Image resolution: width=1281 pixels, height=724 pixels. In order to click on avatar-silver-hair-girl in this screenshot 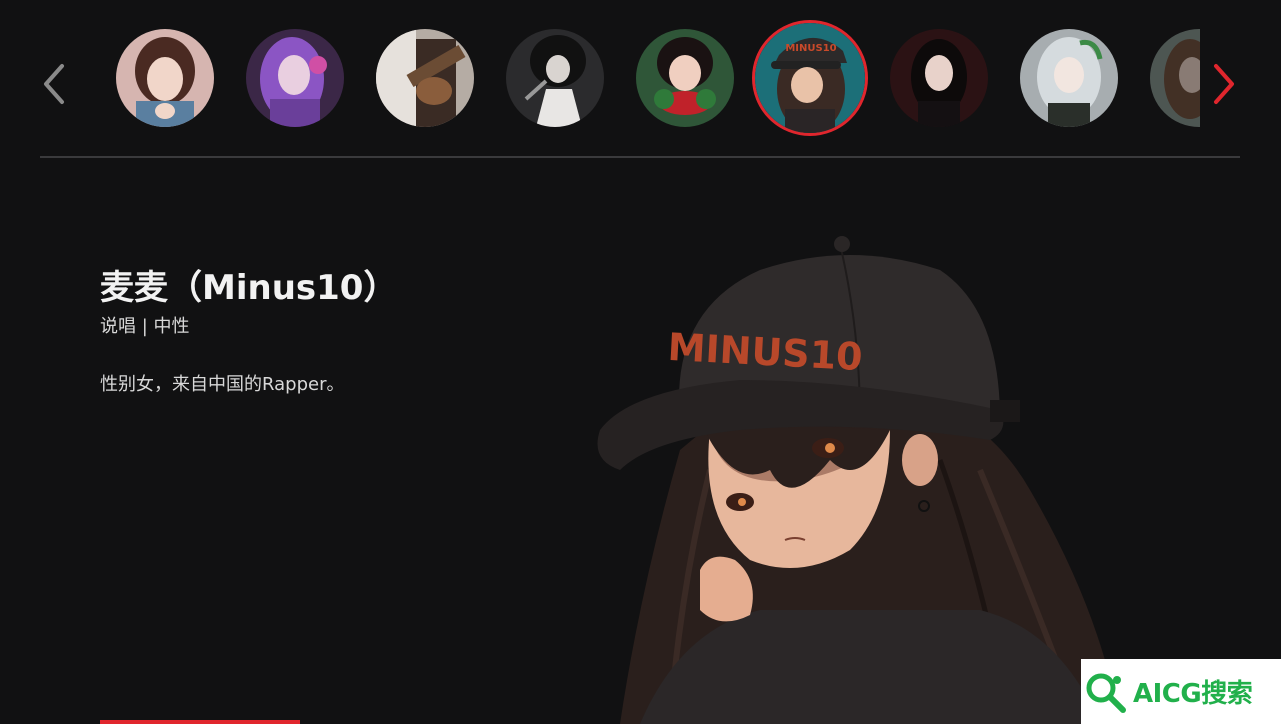, I will do `click(1069, 78)`.